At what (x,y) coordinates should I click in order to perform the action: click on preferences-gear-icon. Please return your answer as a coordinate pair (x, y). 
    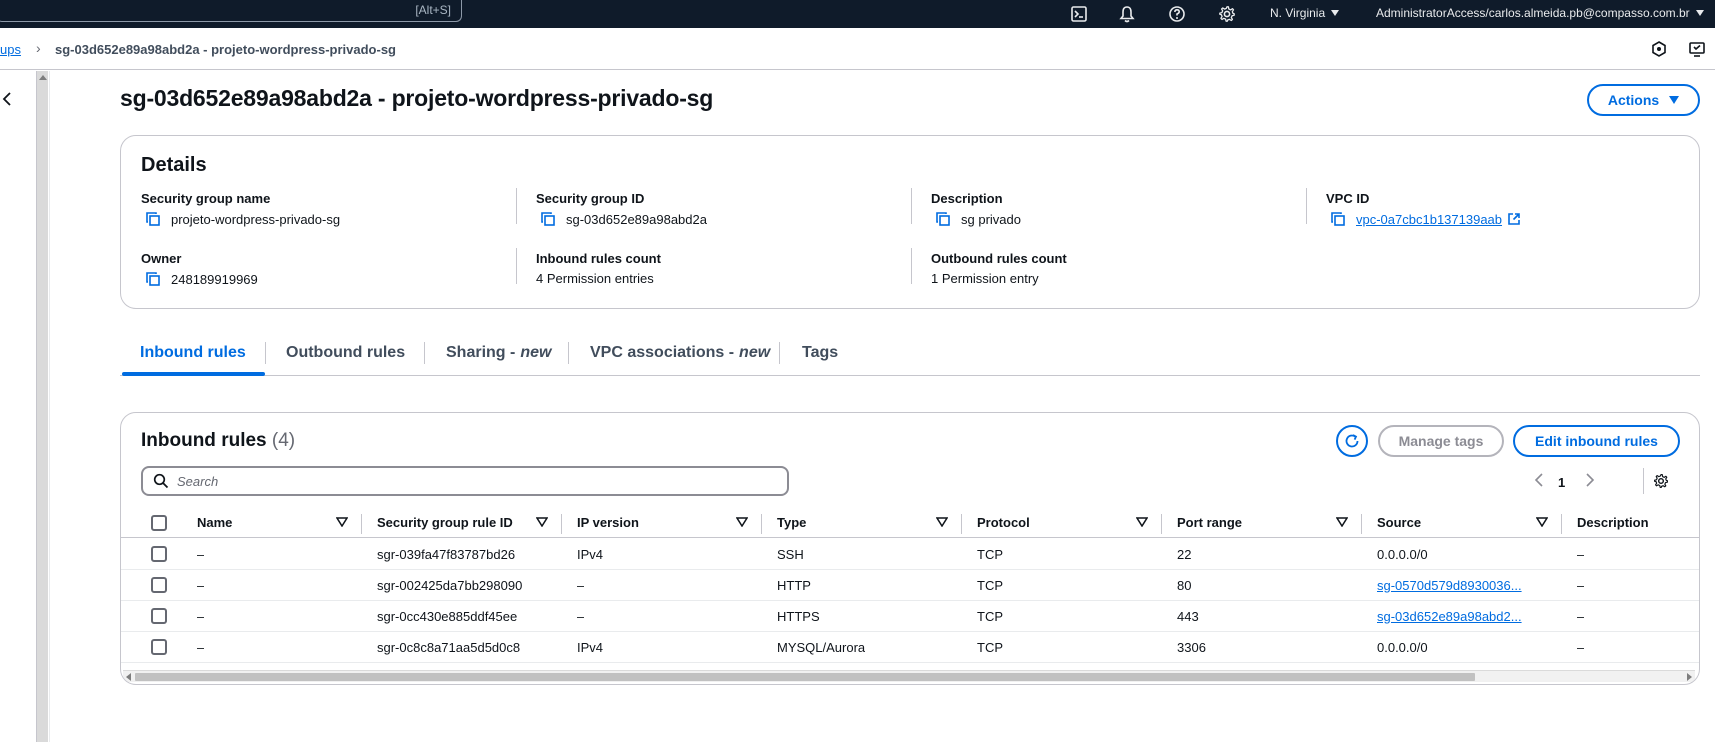
    Looking at the image, I should click on (1661, 481).